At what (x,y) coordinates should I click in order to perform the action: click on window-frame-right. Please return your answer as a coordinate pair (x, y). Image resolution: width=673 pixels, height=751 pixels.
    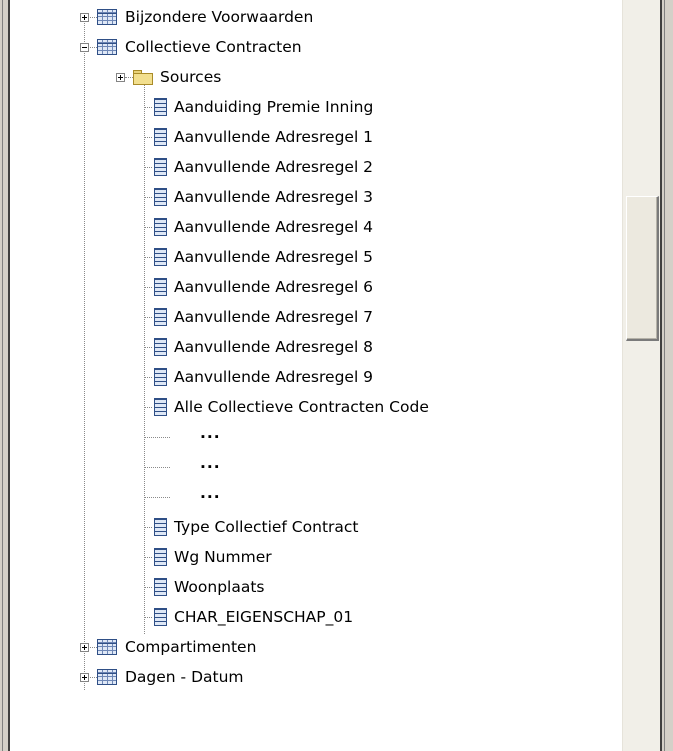
    Looking at the image, I should click on (666, 375).